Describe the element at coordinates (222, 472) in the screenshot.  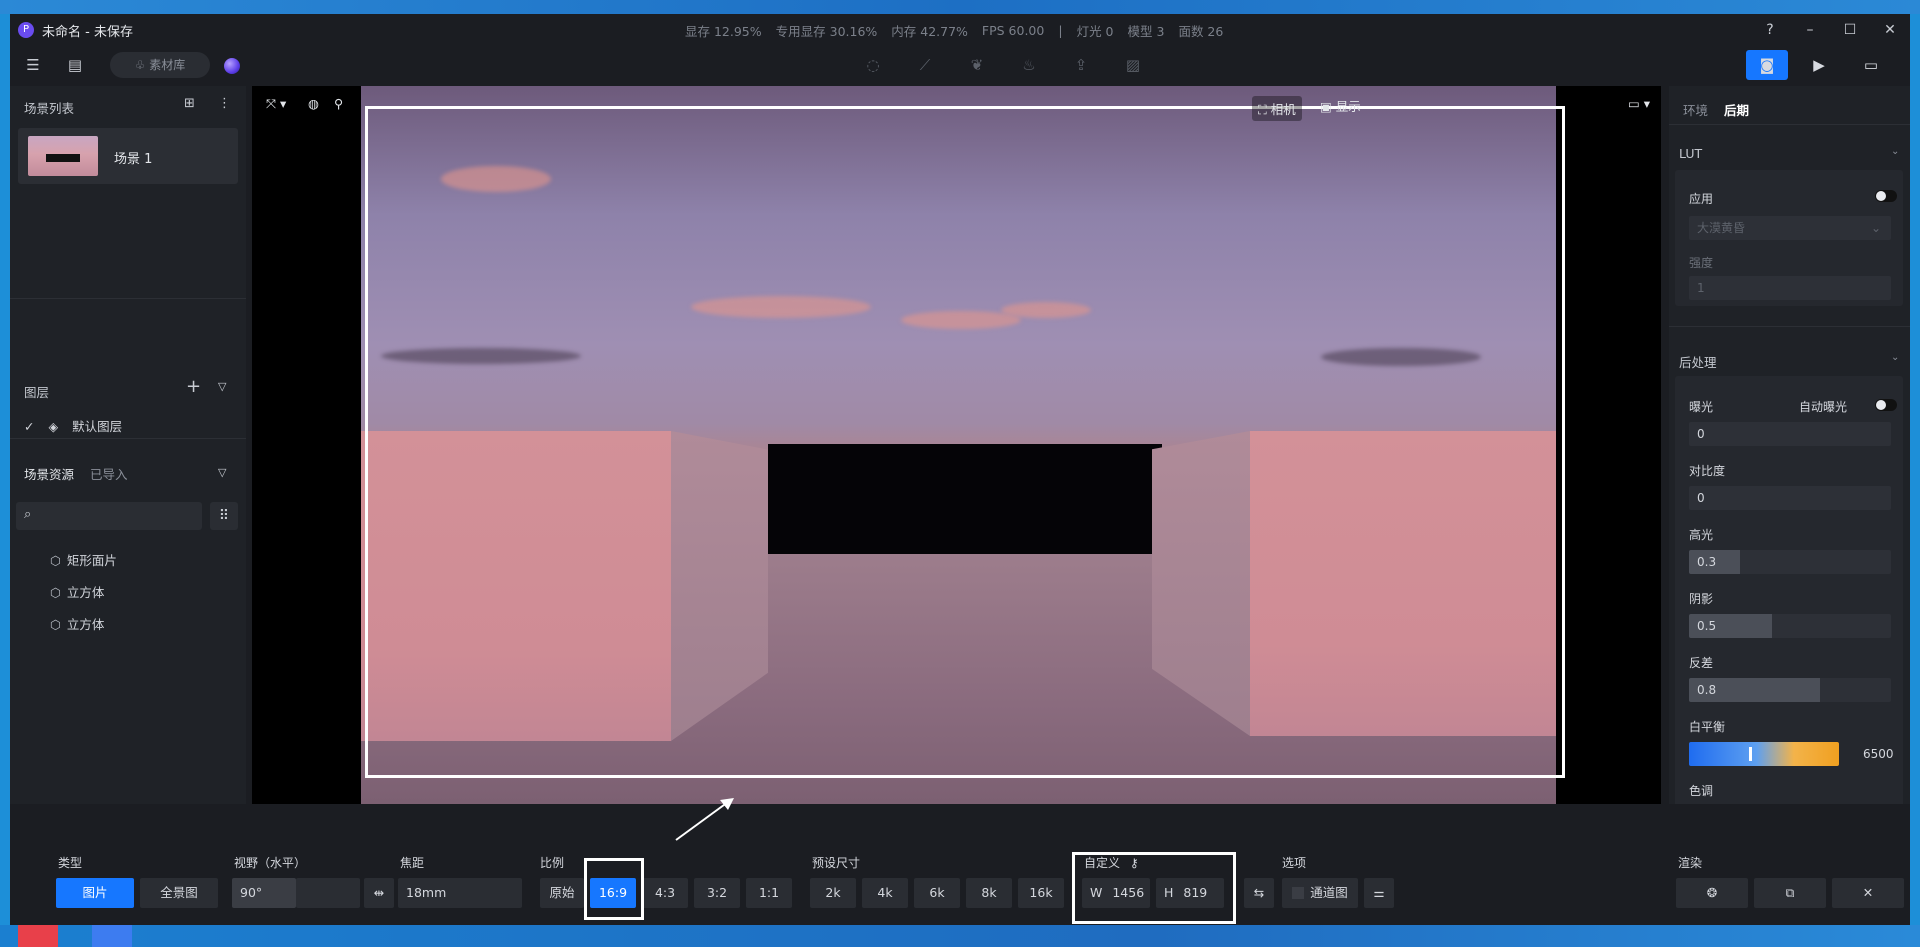
I see `asset-filter-icon: ▽` at that location.